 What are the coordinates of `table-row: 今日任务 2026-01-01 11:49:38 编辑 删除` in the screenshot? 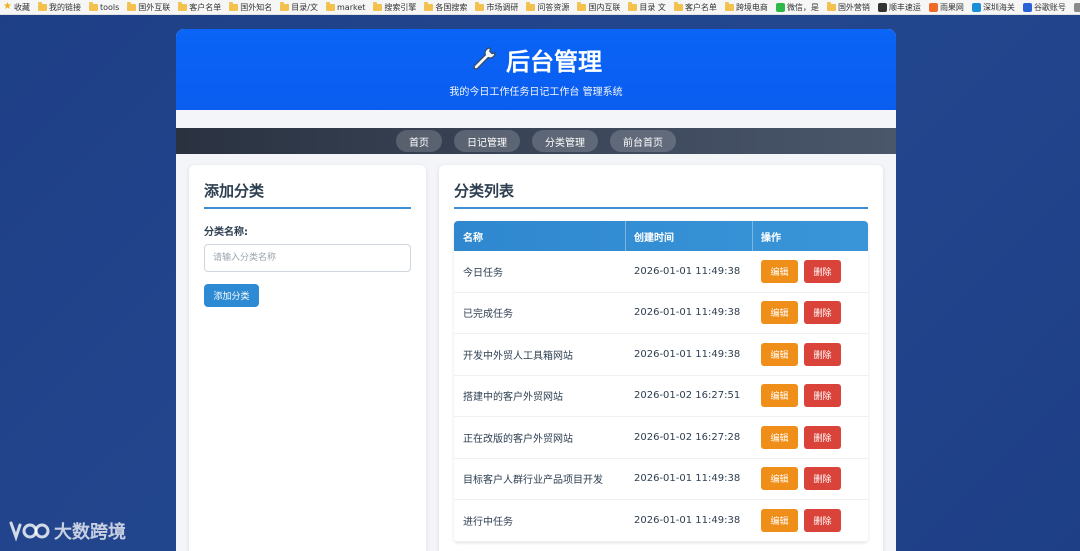 It's located at (661, 272).